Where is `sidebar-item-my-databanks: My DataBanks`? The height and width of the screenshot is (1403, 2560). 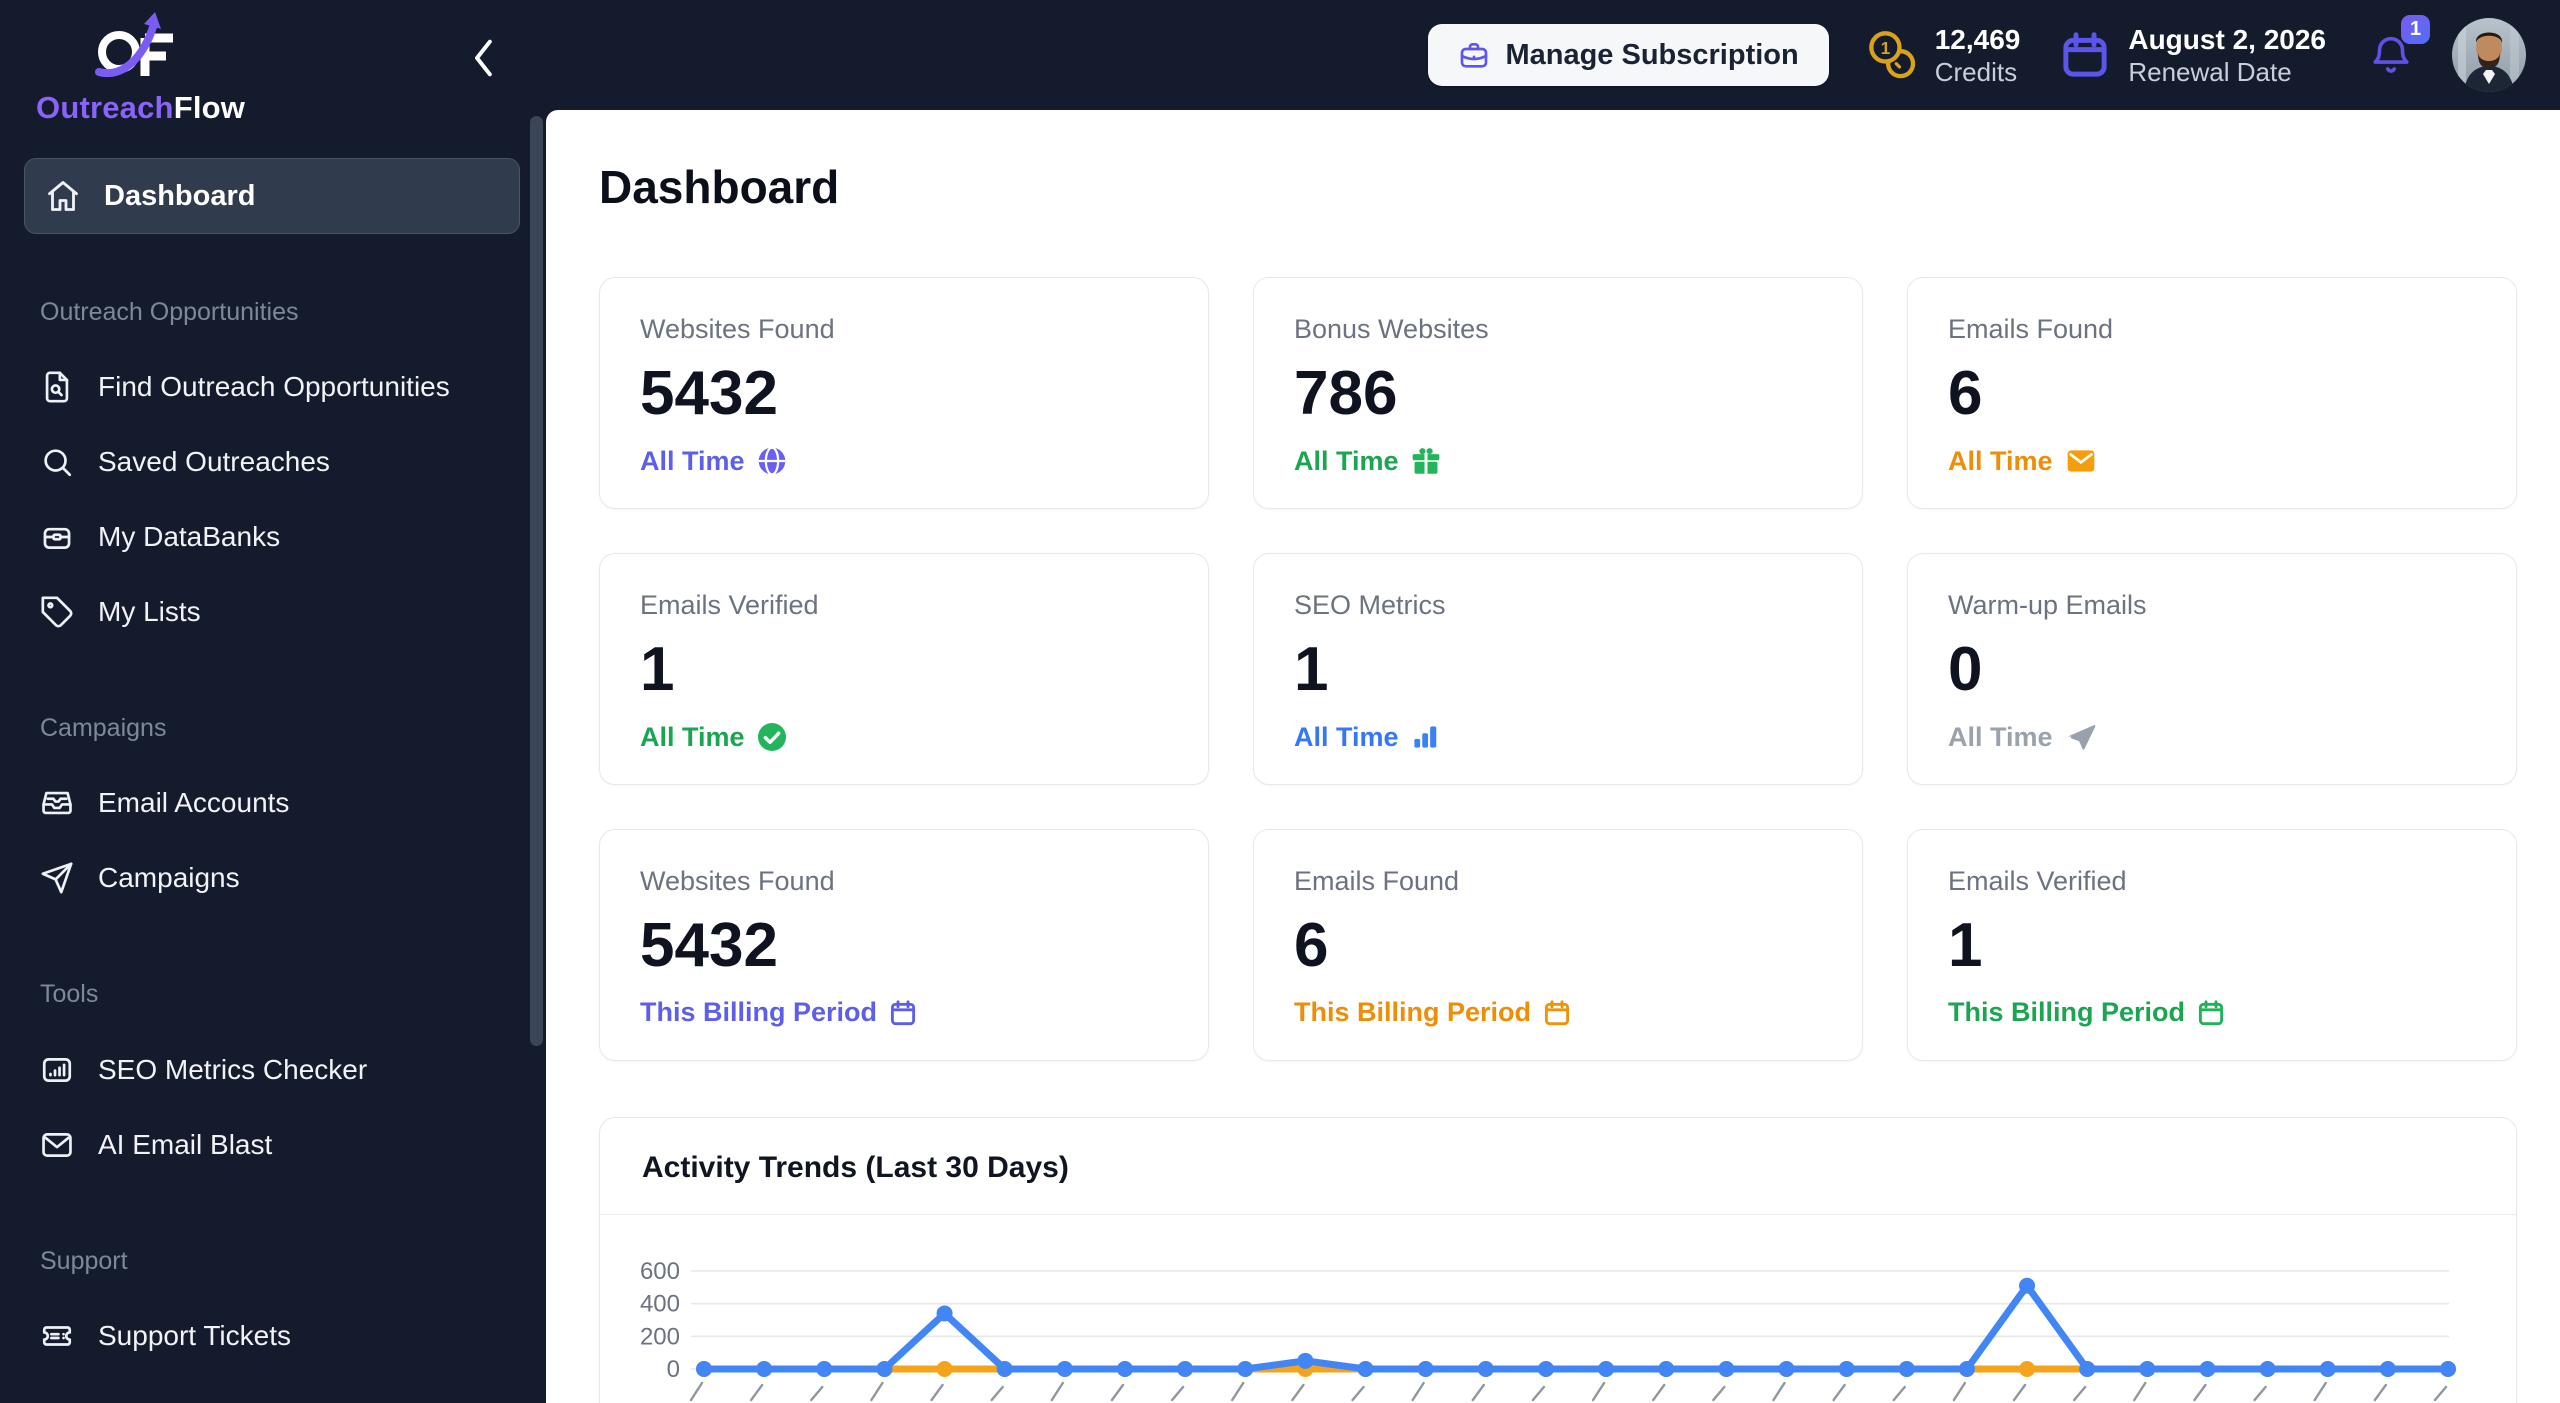 sidebar-item-my-databanks: My DataBanks is located at coordinates (272, 537).